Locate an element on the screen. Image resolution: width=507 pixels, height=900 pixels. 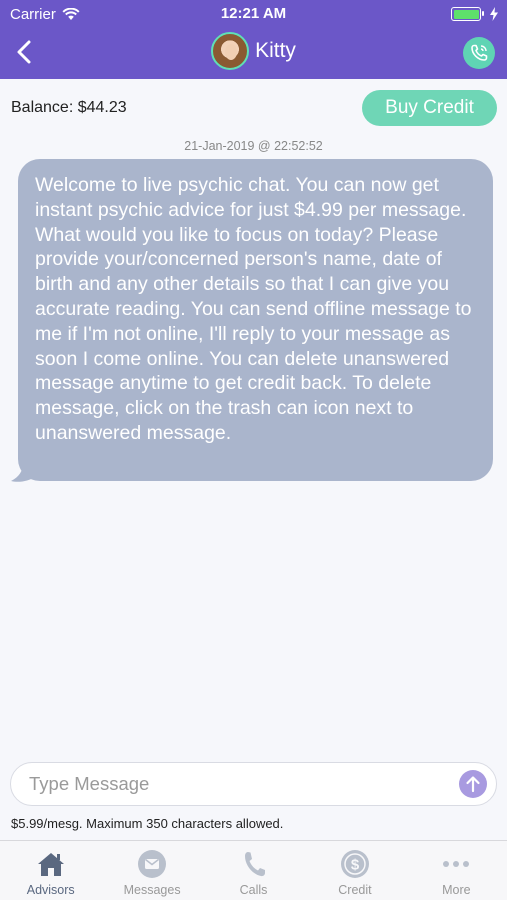
status-bar: Carrier 12:21 AM is located at coordinates (253, 14).